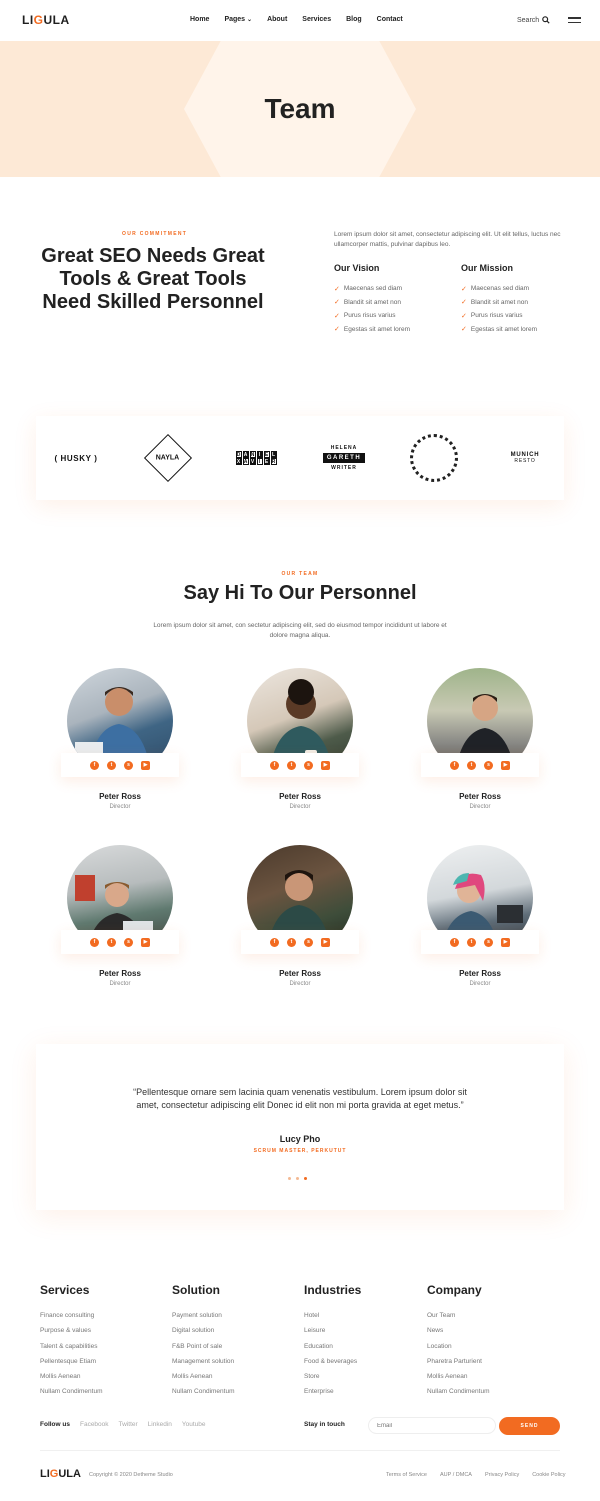 The height and width of the screenshot is (1501, 600). I want to click on footer-link: Our Team, so click(458, 1319).